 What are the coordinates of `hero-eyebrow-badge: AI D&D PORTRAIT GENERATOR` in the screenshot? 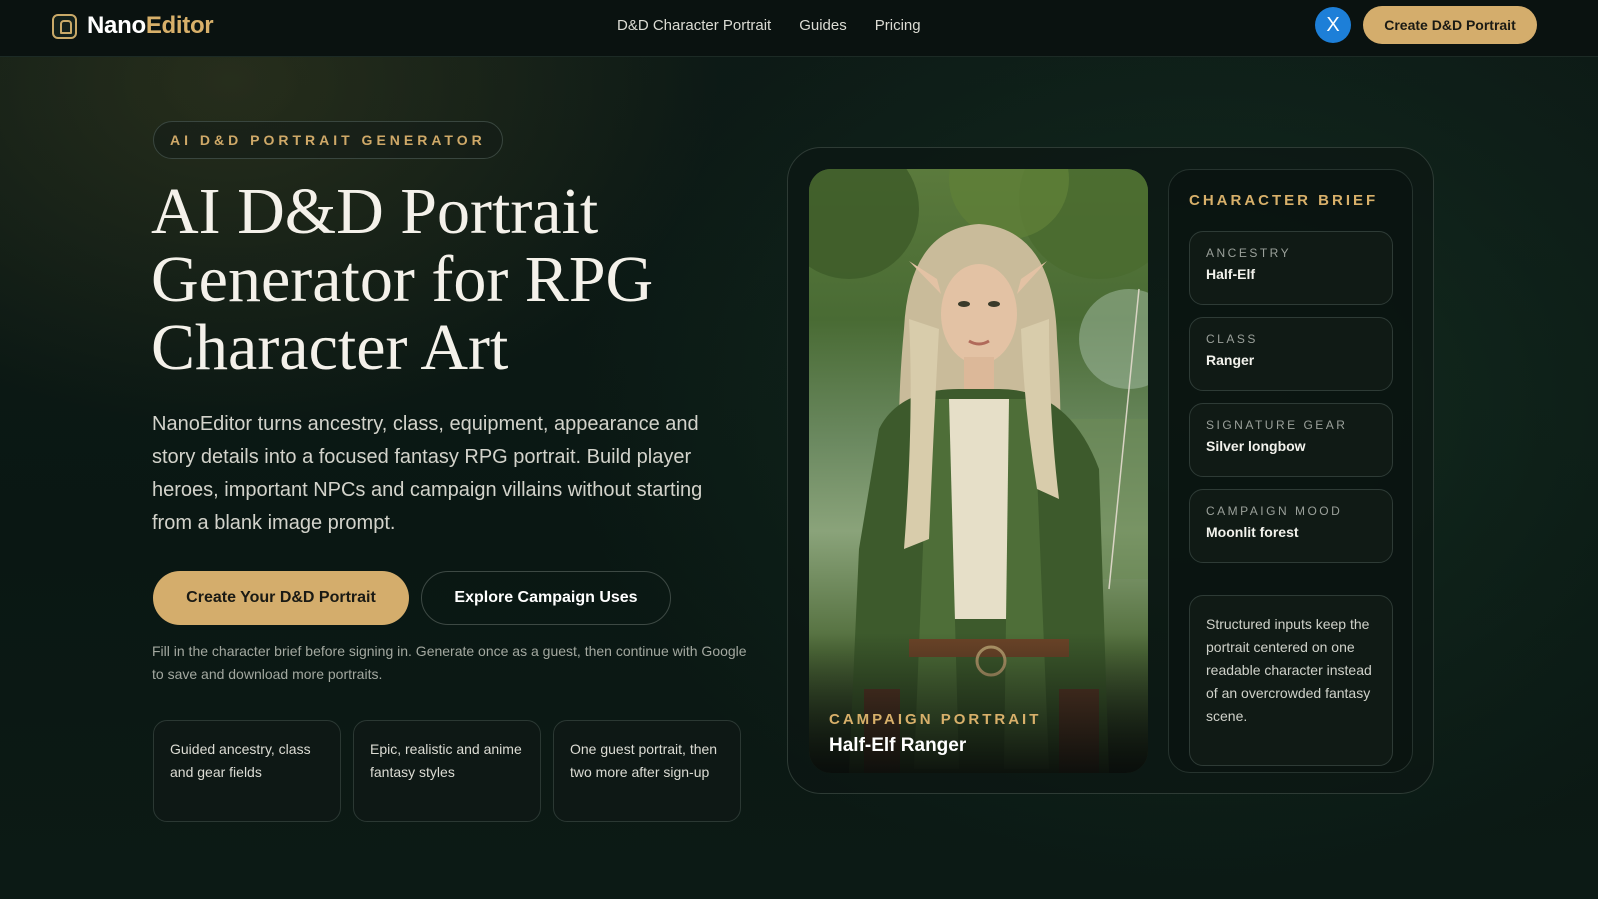 It's located at (328, 140).